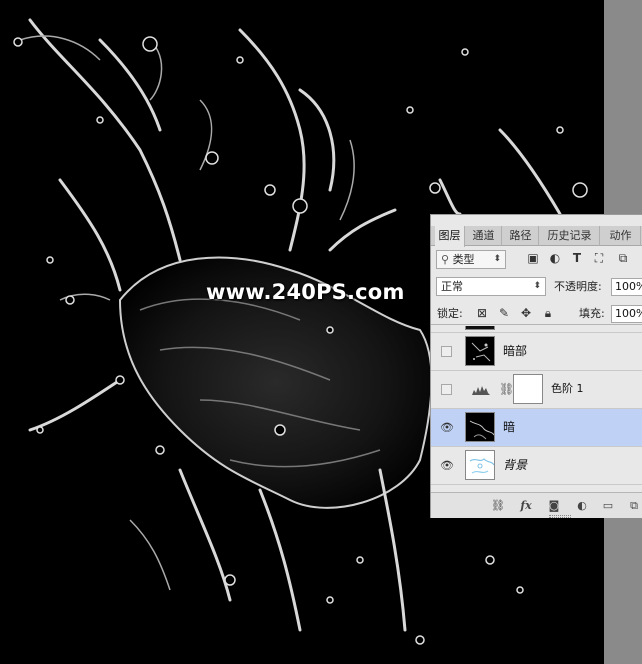  I want to click on tab-paths: 路径, so click(521, 236).